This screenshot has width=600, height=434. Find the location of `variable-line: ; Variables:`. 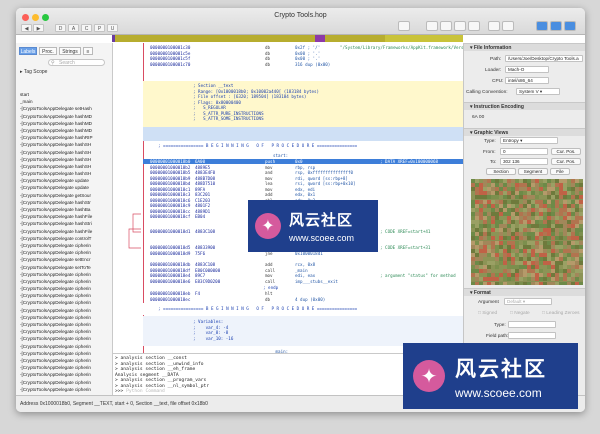

variable-line: ; Variables: is located at coordinates (208, 321).